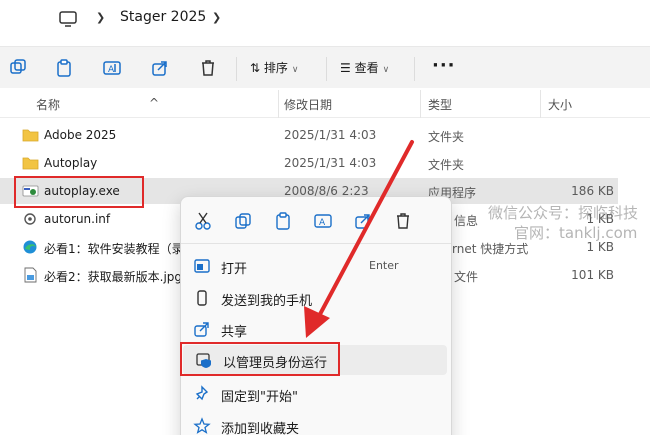 The image size is (650, 435). I want to click on file-size: 101 KB, so click(592, 275).